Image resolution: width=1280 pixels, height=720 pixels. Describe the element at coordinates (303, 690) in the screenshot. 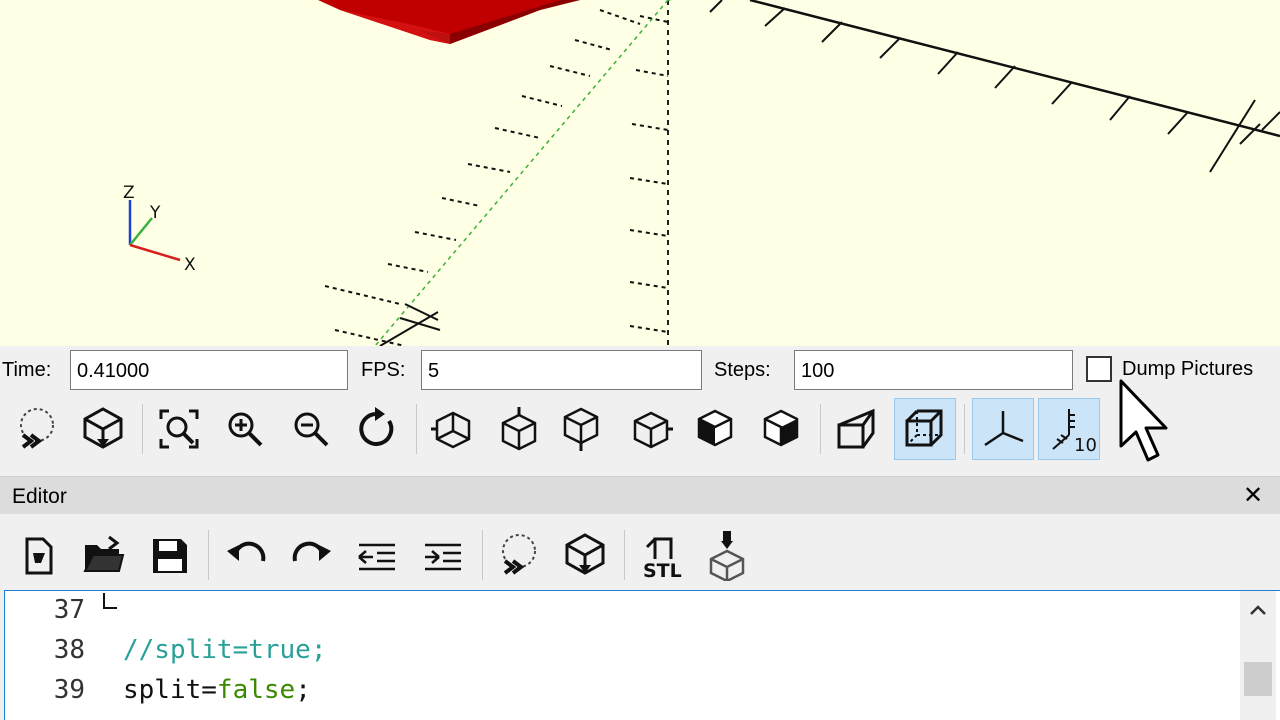

I see `code-semicolon: ;` at that location.